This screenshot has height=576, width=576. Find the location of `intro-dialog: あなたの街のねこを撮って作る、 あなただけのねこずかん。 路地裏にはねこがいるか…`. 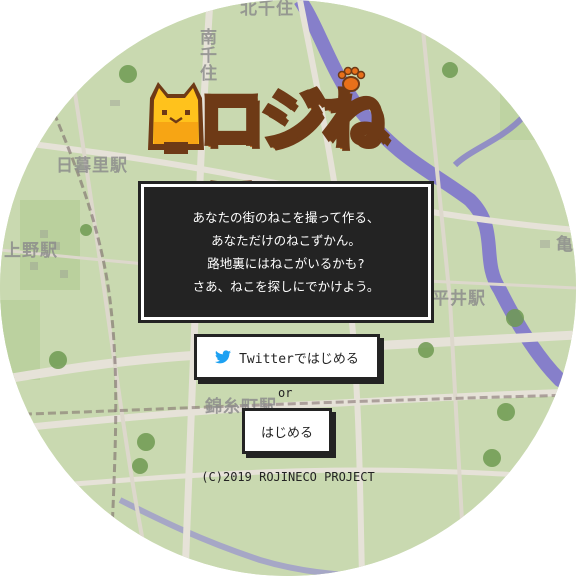

intro-dialog: あなたの街のねこを撮って作る、 あなただけのねこずかん。 路地裏にはねこがいるか… is located at coordinates (286, 252).